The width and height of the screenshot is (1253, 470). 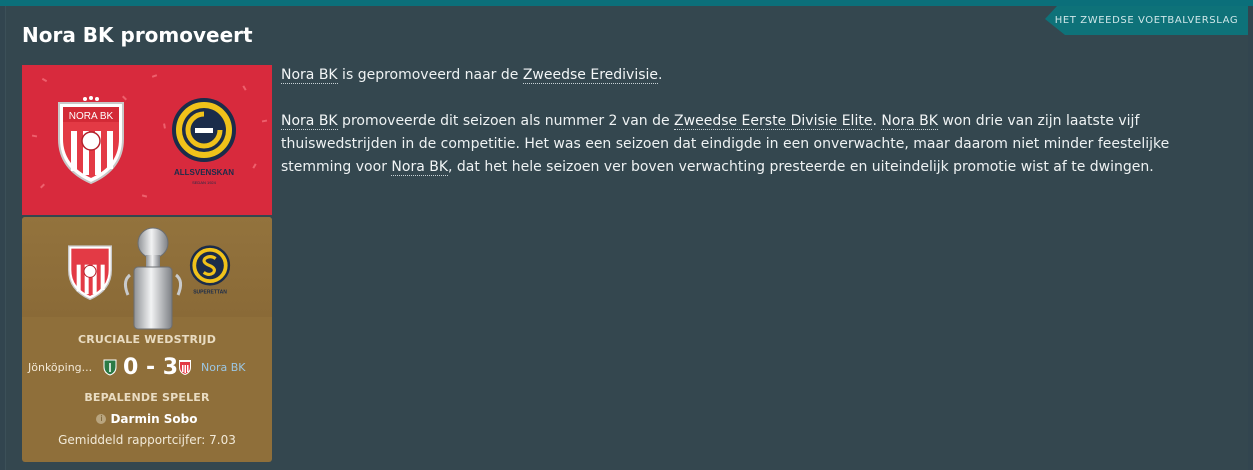 What do you see at coordinates (223, 367) in the screenshot?
I see `away-team-name: Nora BK` at bounding box center [223, 367].